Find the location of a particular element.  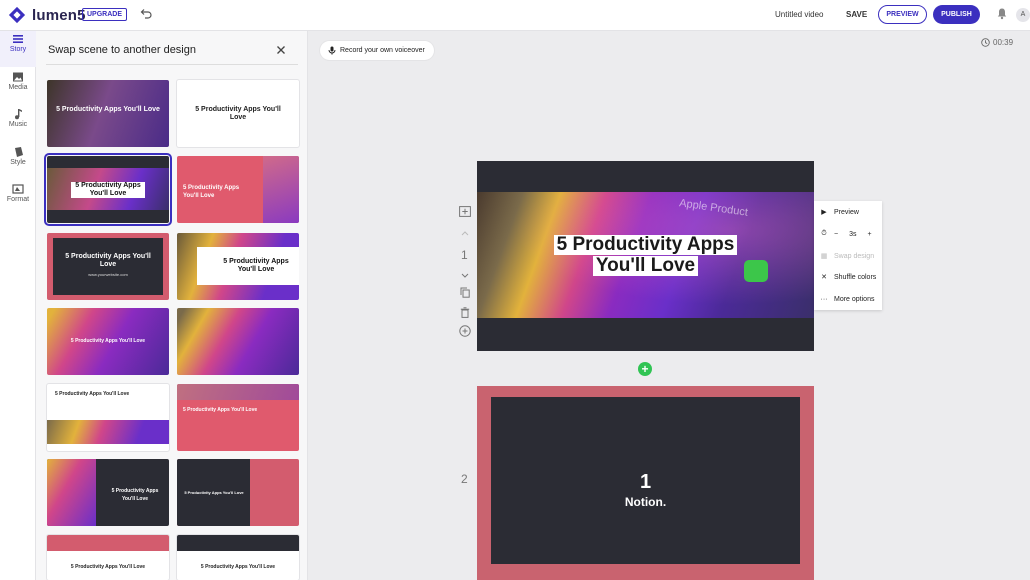

scene-headline: You'll Love is located at coordinates (645, 266).